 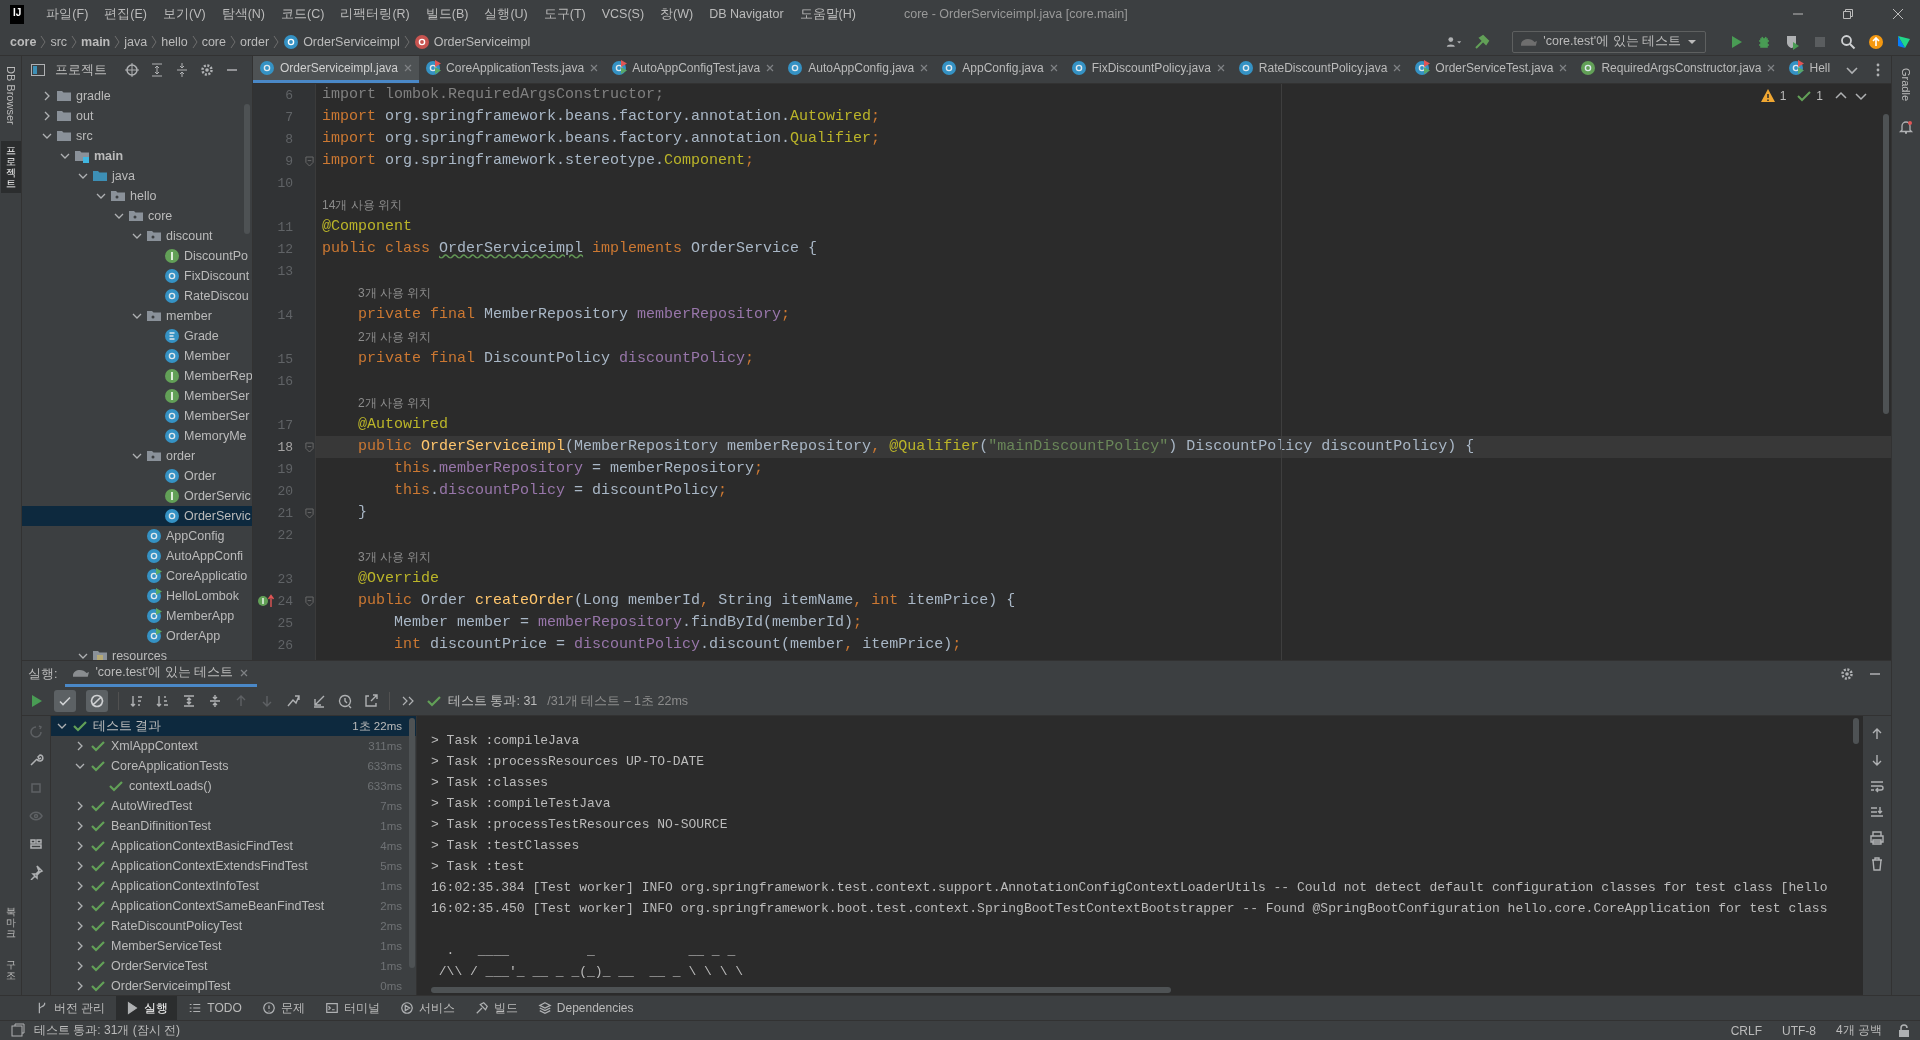 I want to click on menu-item: 도움말(H), so click(x=827, y=14).